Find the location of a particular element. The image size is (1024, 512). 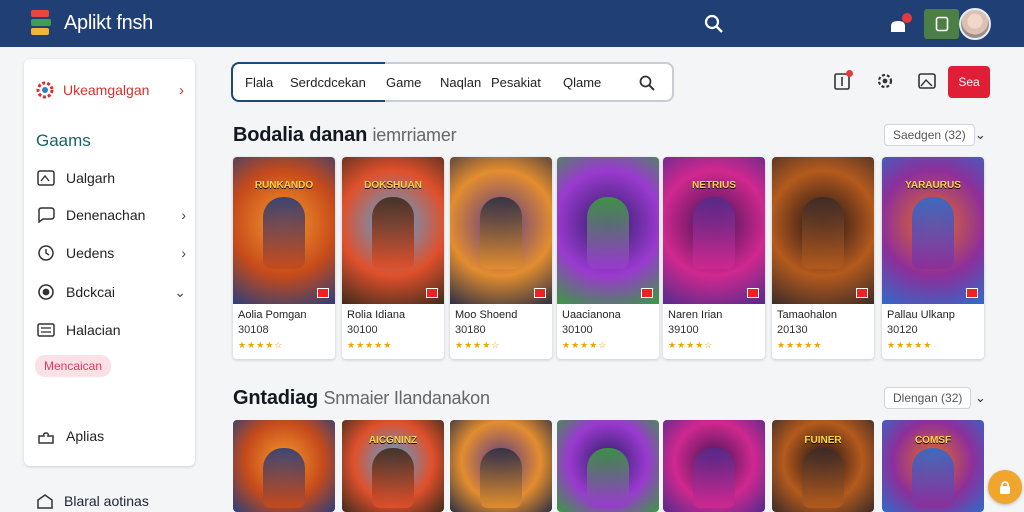

sidebar-item-denenachan: Denenachan › is located at coordinates (111, 215).